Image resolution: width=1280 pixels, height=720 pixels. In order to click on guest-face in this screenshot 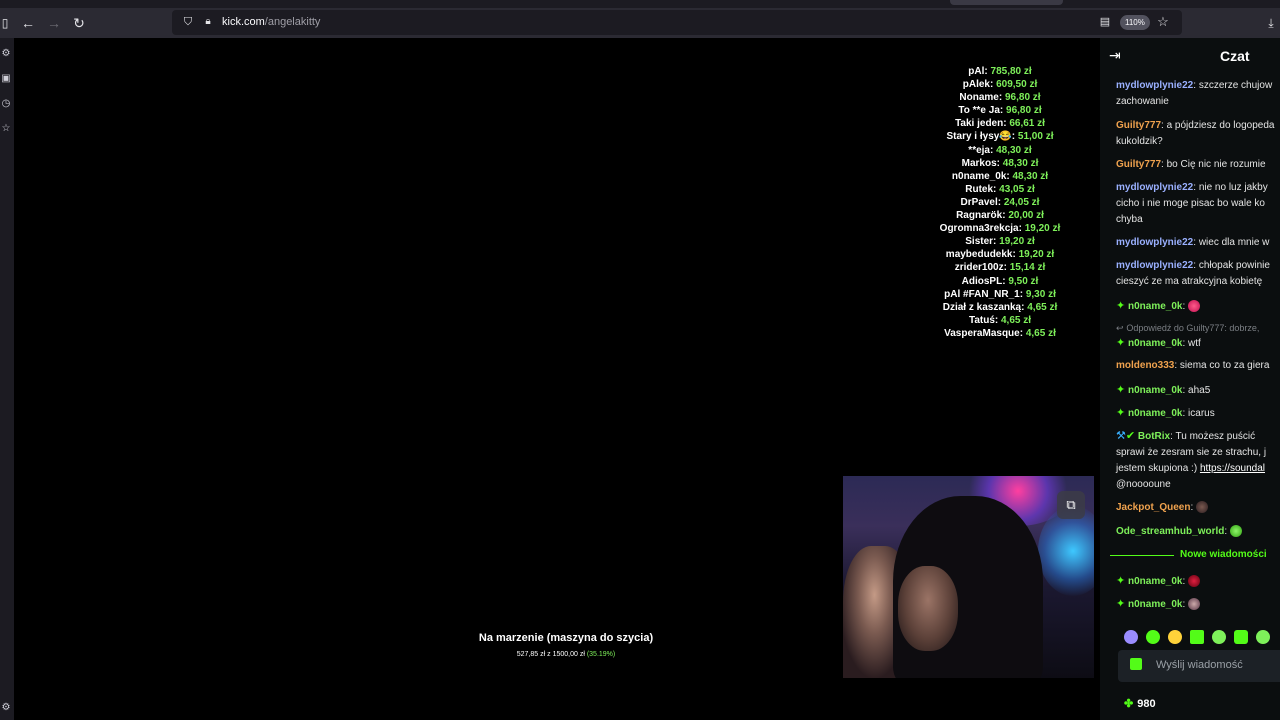, I will do `click(928, 608)`.